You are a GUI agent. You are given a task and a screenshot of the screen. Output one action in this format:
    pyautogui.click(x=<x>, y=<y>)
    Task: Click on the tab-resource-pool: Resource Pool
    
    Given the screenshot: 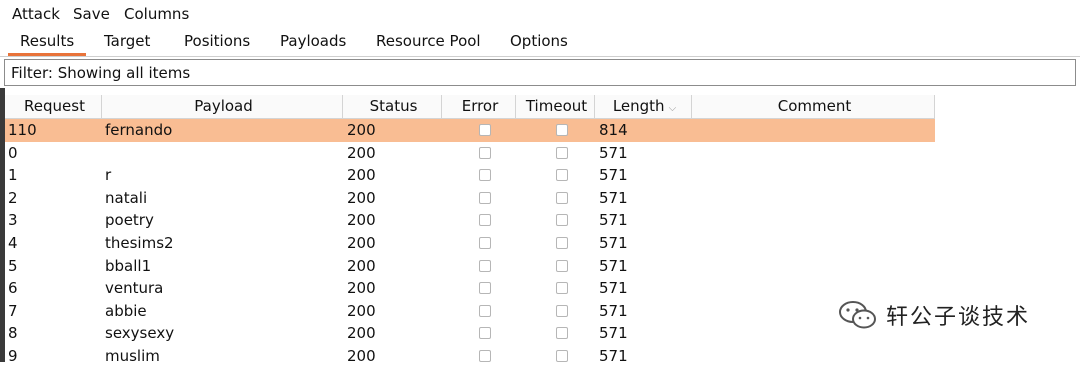 What is the action you would take?
    pyautogui.click(x=428, y=41)
    